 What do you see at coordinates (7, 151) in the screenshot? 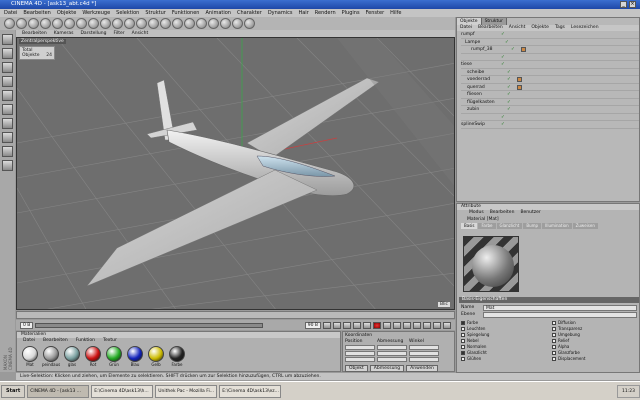
I see `snap-icon` at bounding box center [7, 151].